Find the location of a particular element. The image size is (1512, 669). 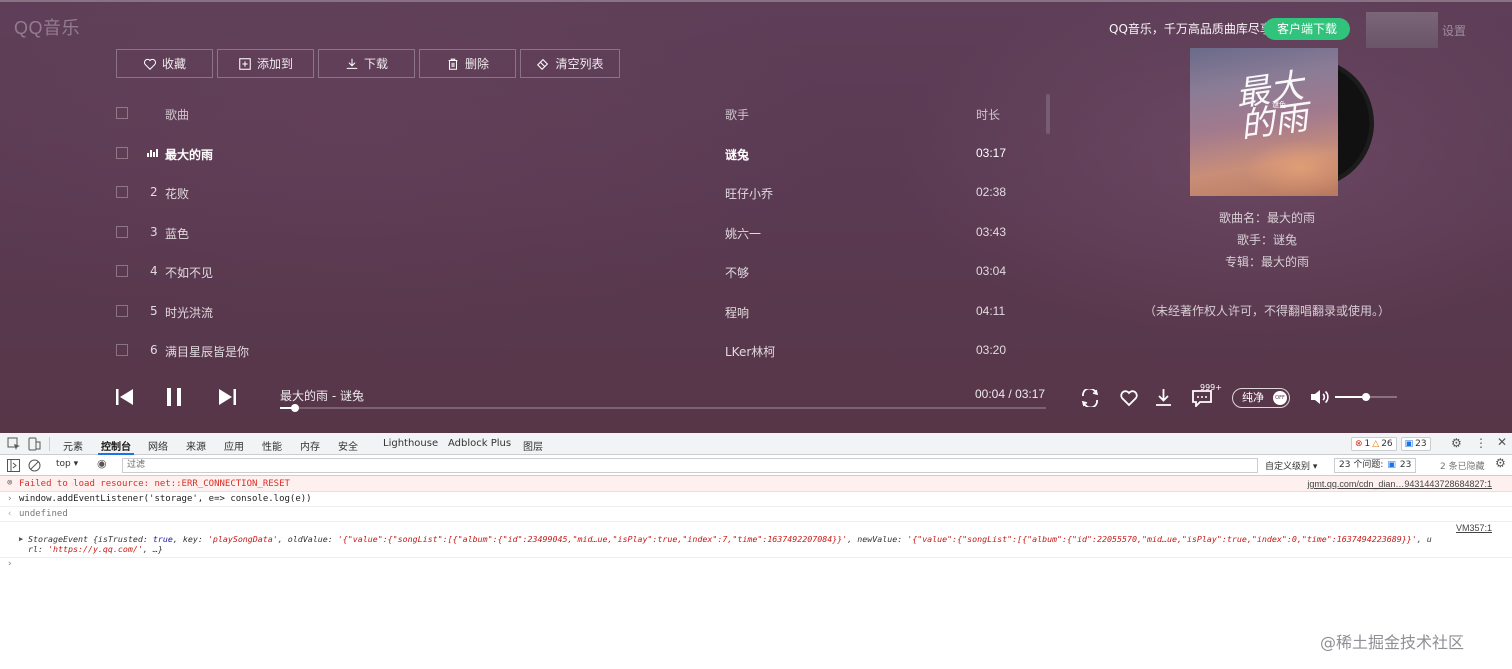

inspect-element-icon is located at coordinates (14, 444).